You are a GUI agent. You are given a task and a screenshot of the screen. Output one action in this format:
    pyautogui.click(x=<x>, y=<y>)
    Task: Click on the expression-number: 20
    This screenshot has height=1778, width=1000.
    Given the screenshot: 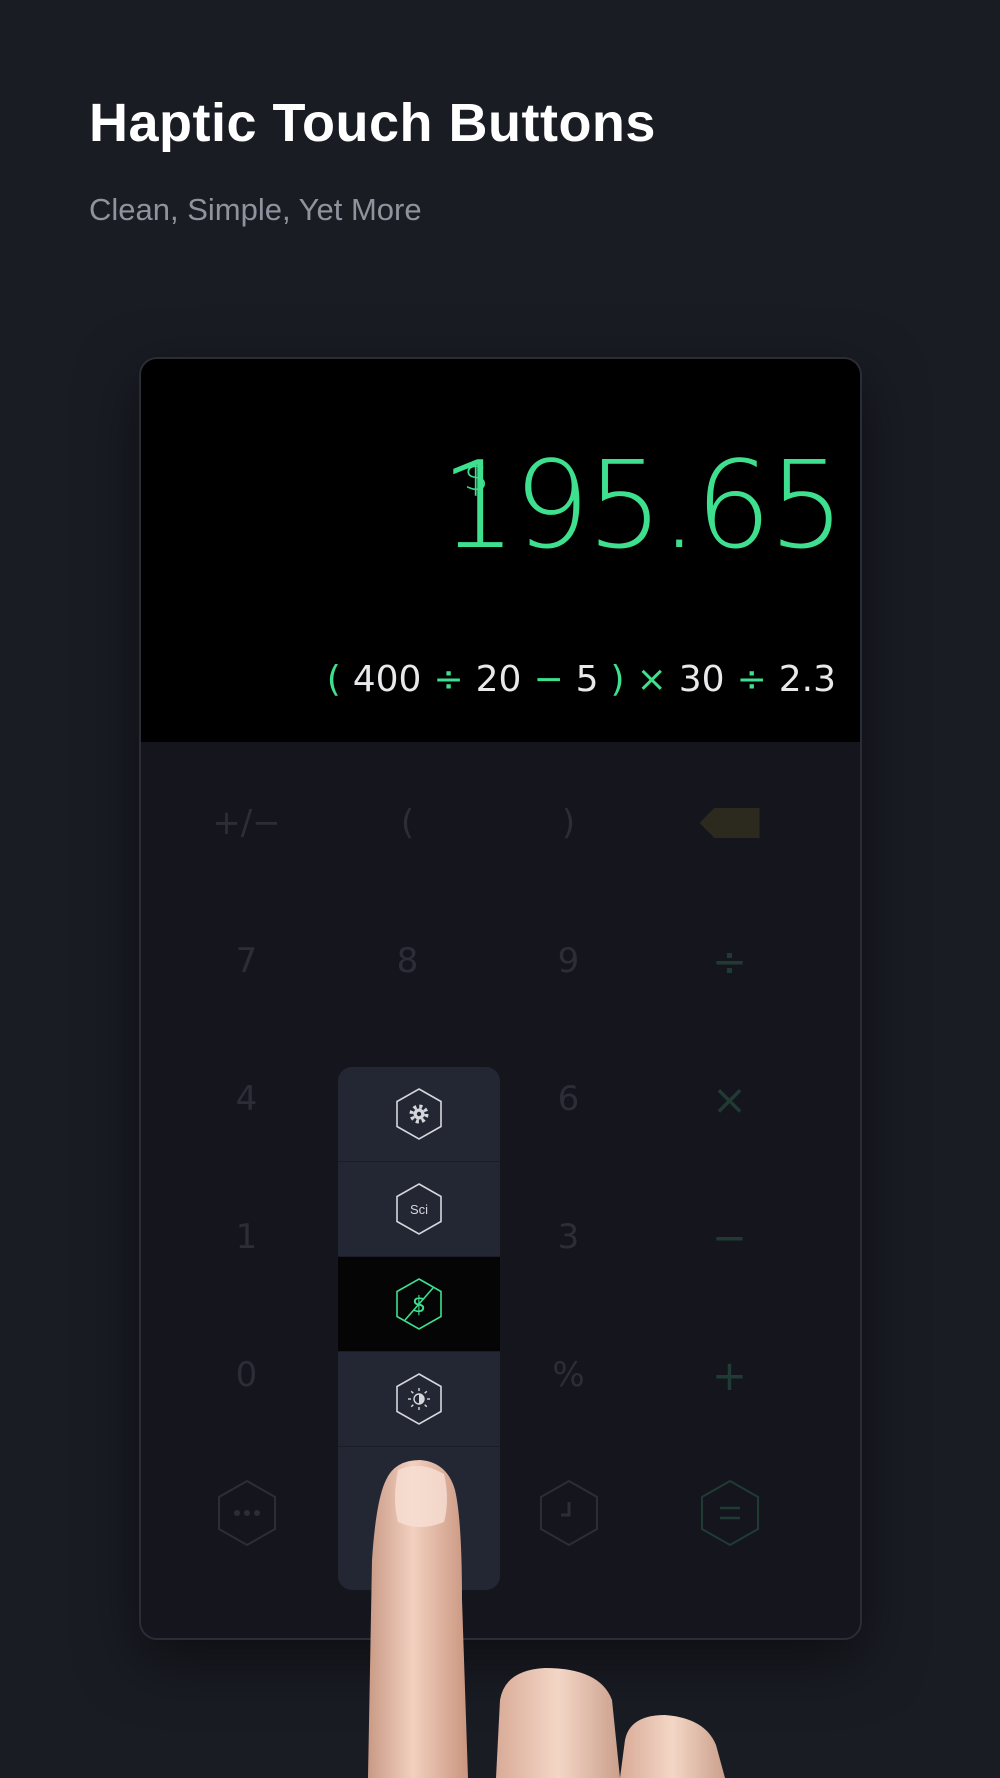 What is the action you would take?
    pyautogui.click(x=498, y=679)
    